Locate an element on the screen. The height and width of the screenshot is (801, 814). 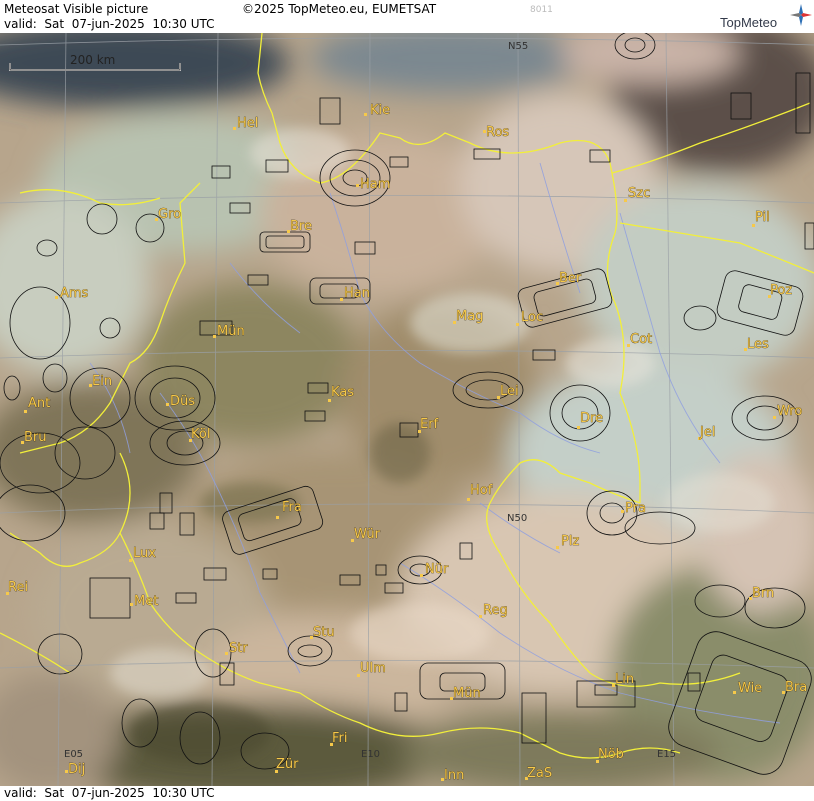
city-label-loc: Loc is located at coordinates (532, 317).